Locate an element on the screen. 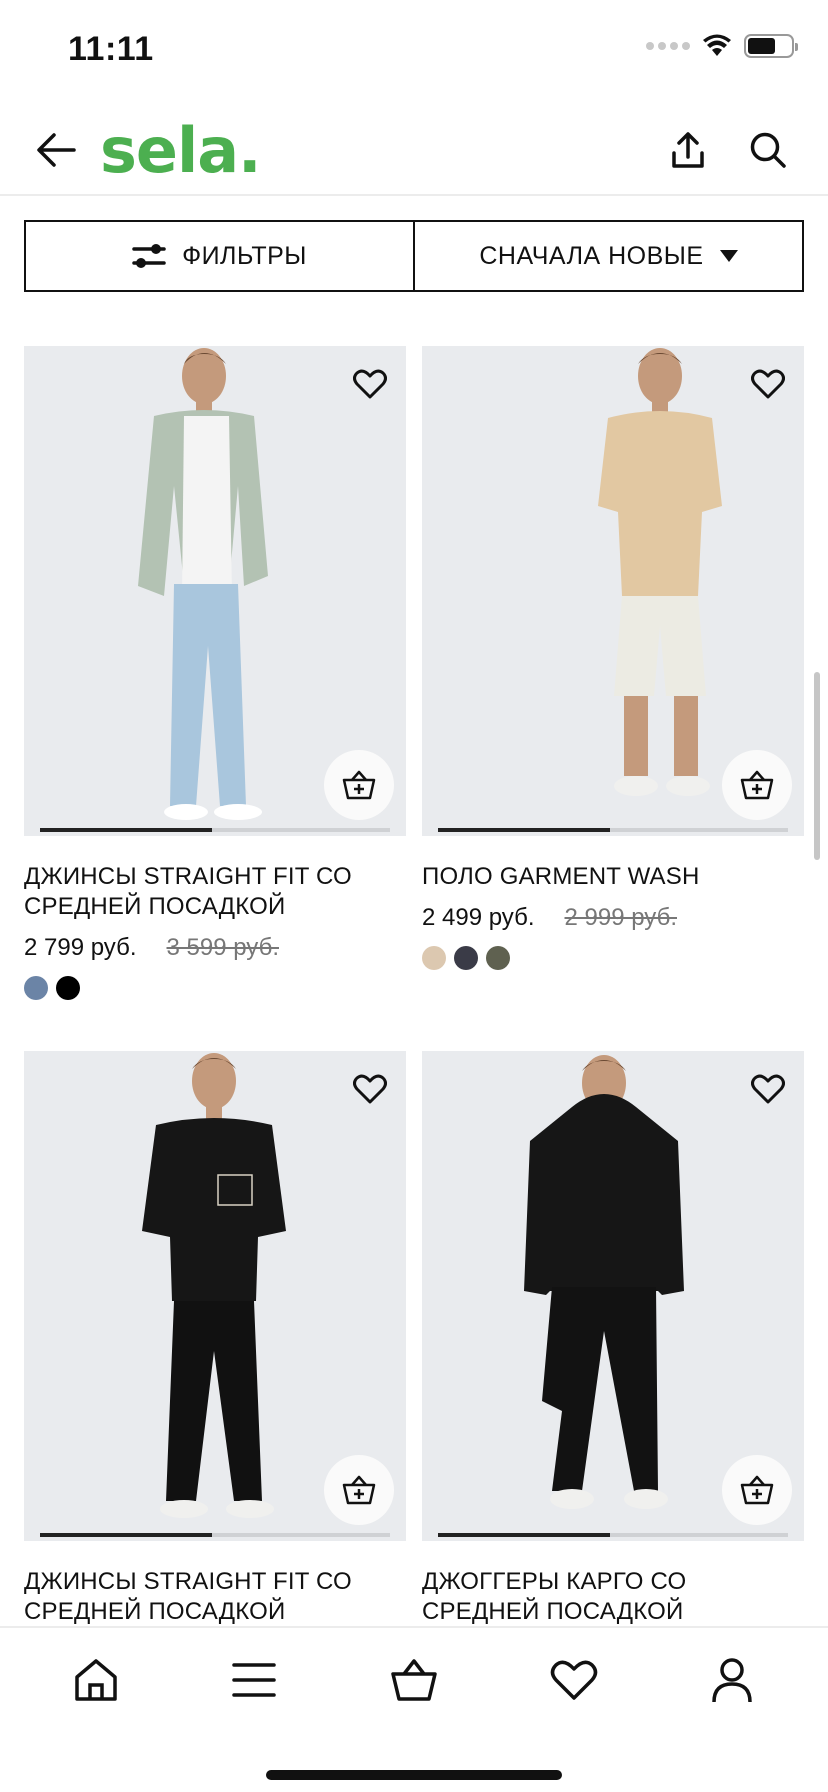 This screenshot has width=828, height=1792. home-indicator is located at coordinates (414, 1775).